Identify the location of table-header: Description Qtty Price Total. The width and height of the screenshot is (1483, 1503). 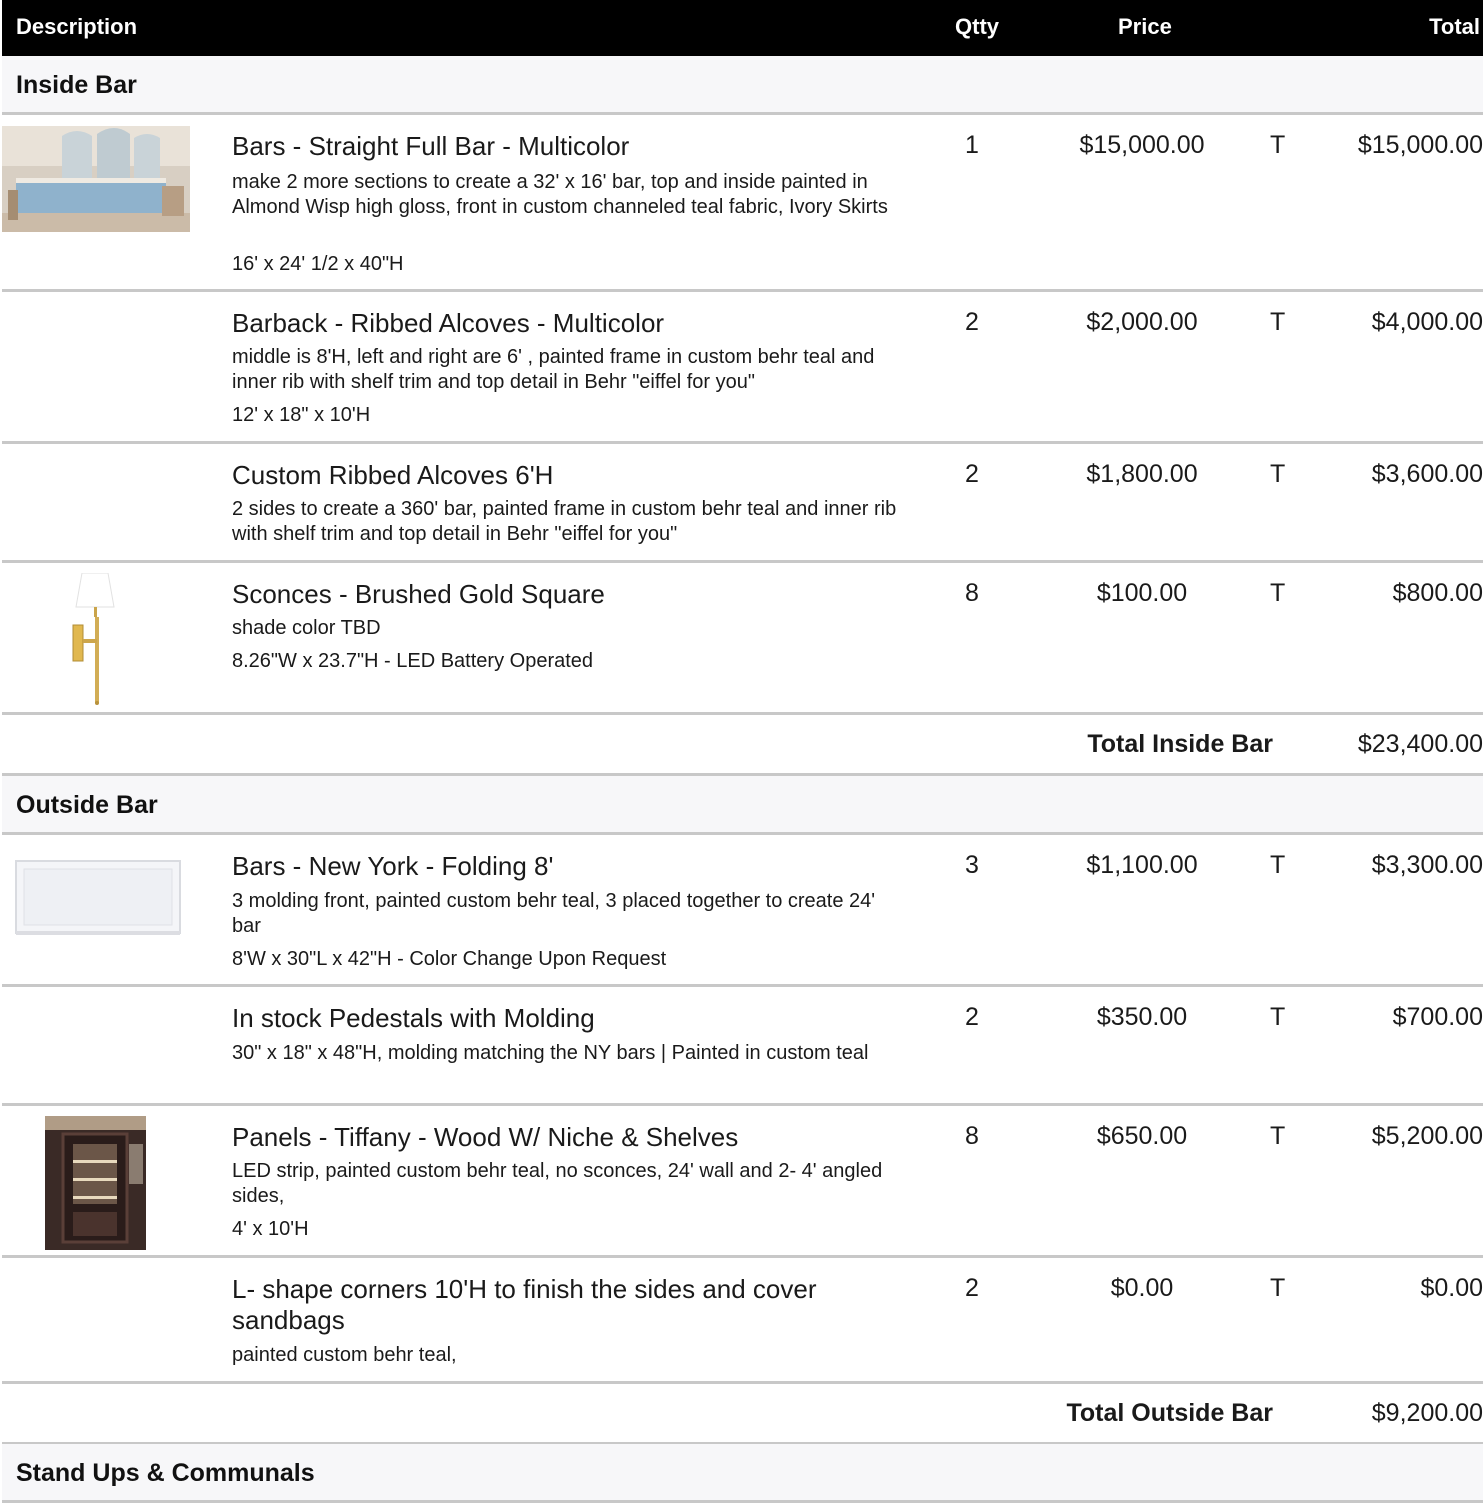
(742, 28).